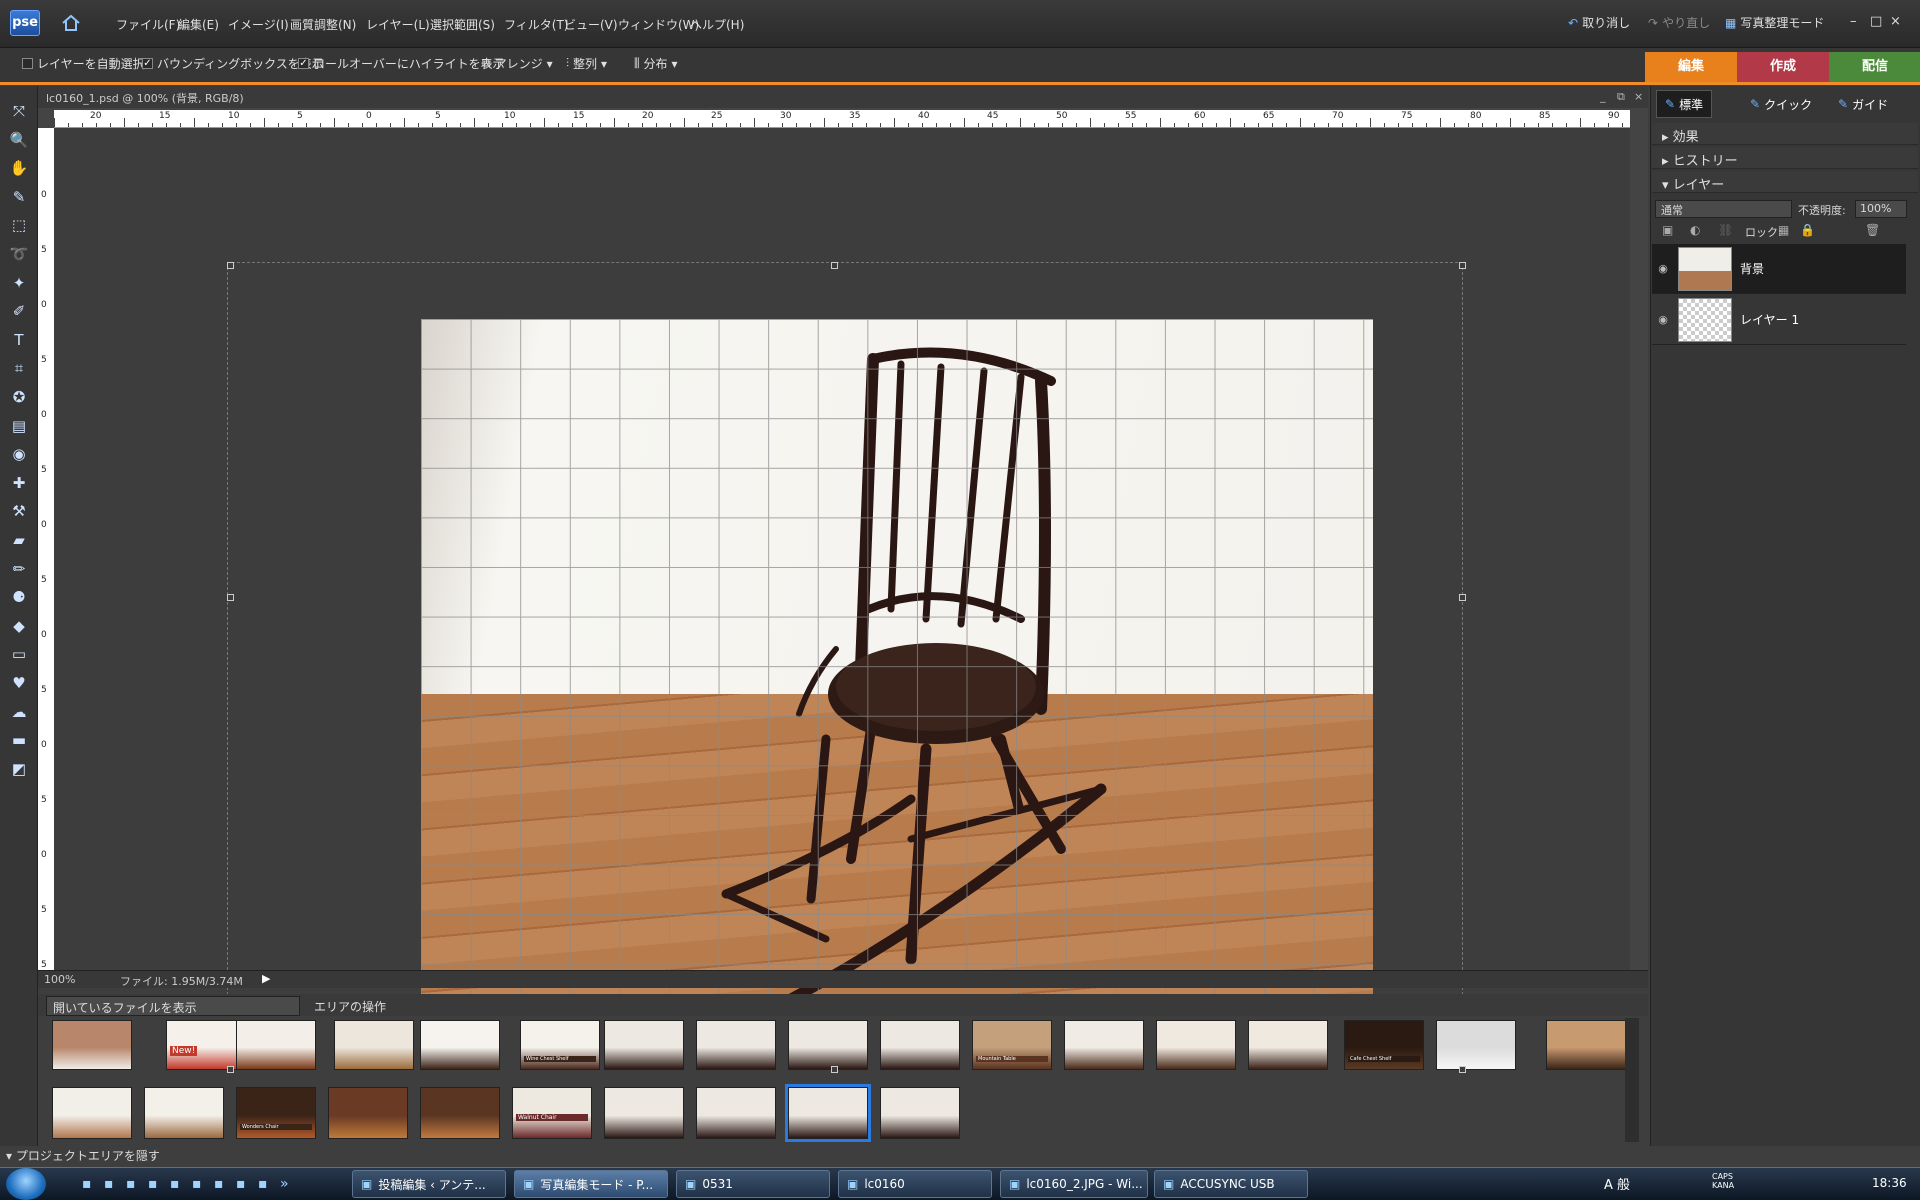 Image resolution: width=1920 pixels, height=1200 pixels. Describe the element at coordinates (19, 140) in the screenshot. I see `zoom-tool-icon: 🔍` at that location.